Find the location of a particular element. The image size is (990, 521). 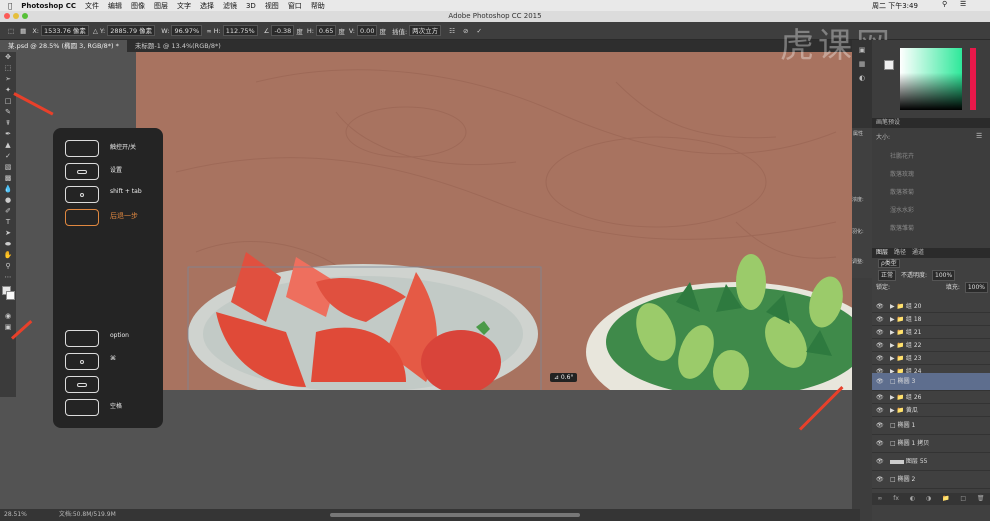

shape-tool-icon: ⬬ is located at coordinates (8, 244).